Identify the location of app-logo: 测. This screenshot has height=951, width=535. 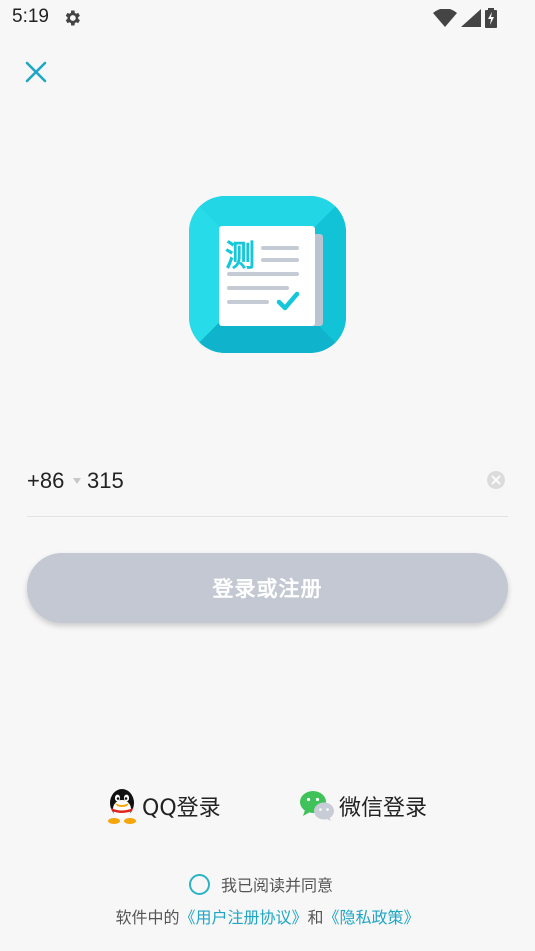
(267, 274).